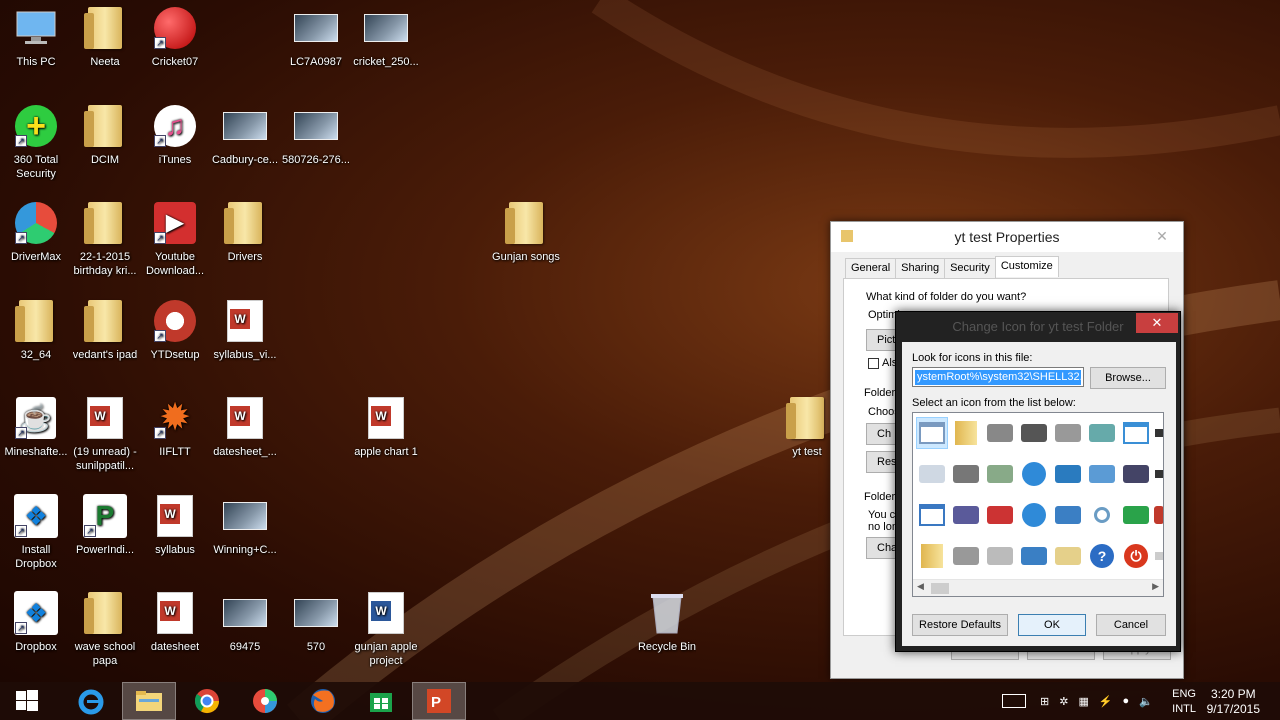 Image resolution: width=1280 pixels, height=720 pixels. What do you see at coordinates (1038, 587) in the screenshot?
I see `horizontal-scrollbar: ◀ ▶` at bounding box center [1038, 587].